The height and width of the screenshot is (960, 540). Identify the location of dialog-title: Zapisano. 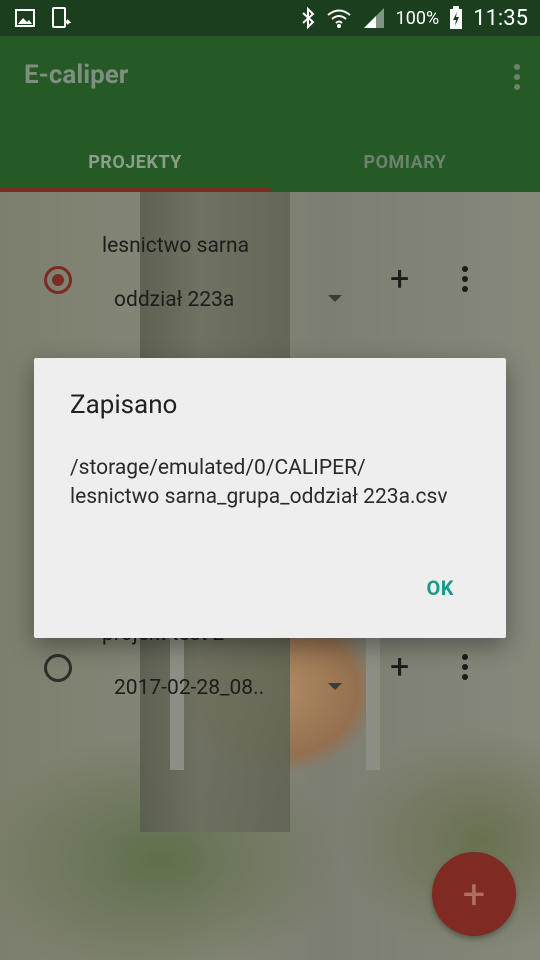
(124, 405).